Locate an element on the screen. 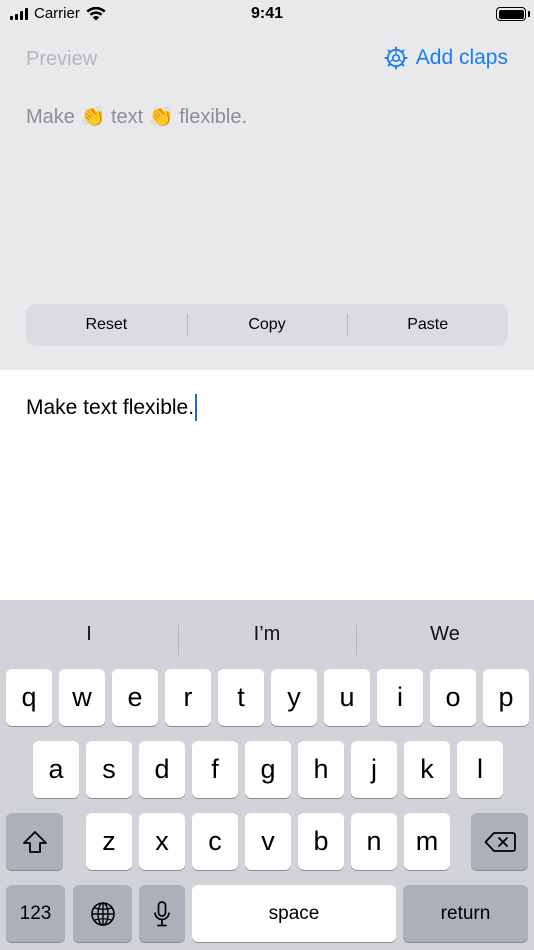 The width and height of the screenshot is (534, 950). status-time: 9:41 is located at coordinates (267, 13).